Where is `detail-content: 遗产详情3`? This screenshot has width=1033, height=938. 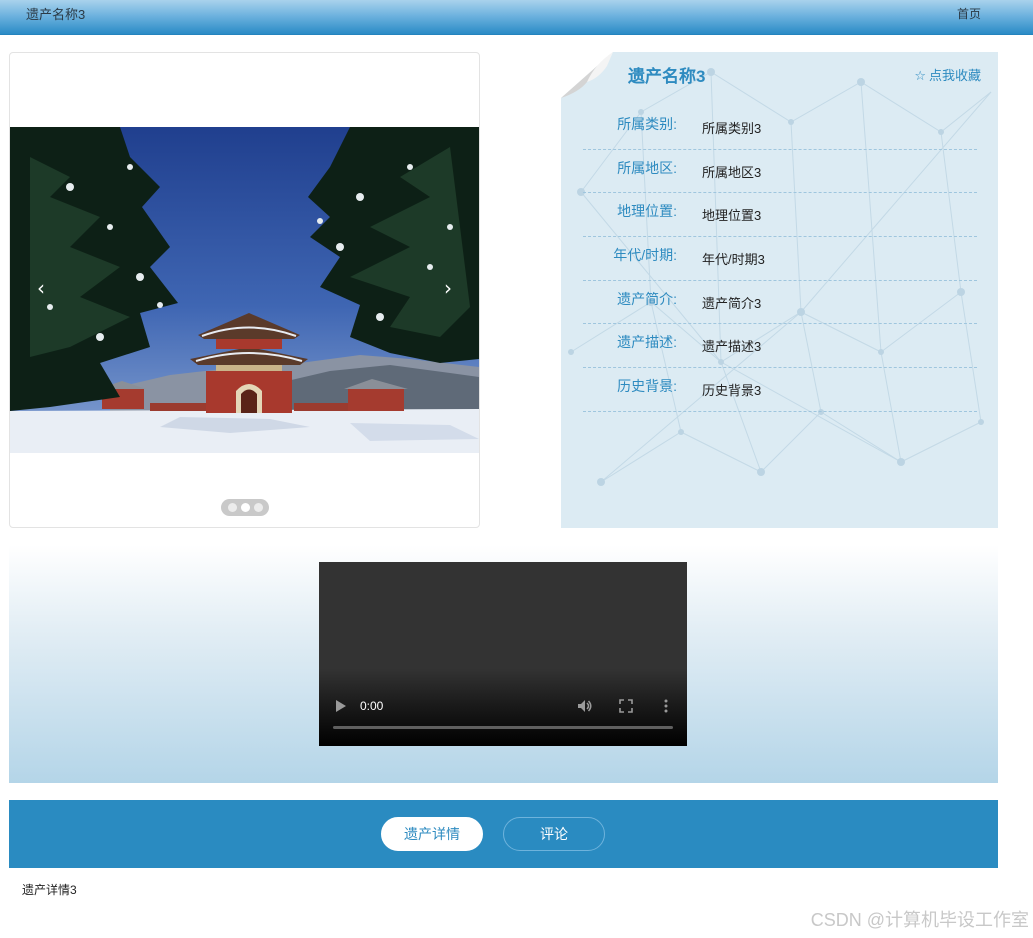 detail-content: 遗产详情3 is located at coordinates (49, 890).